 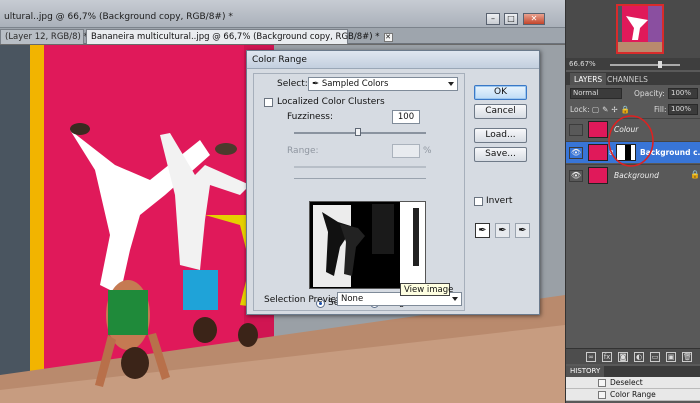 I want to click on history-item: Deselect, so click(x=633, y=383).